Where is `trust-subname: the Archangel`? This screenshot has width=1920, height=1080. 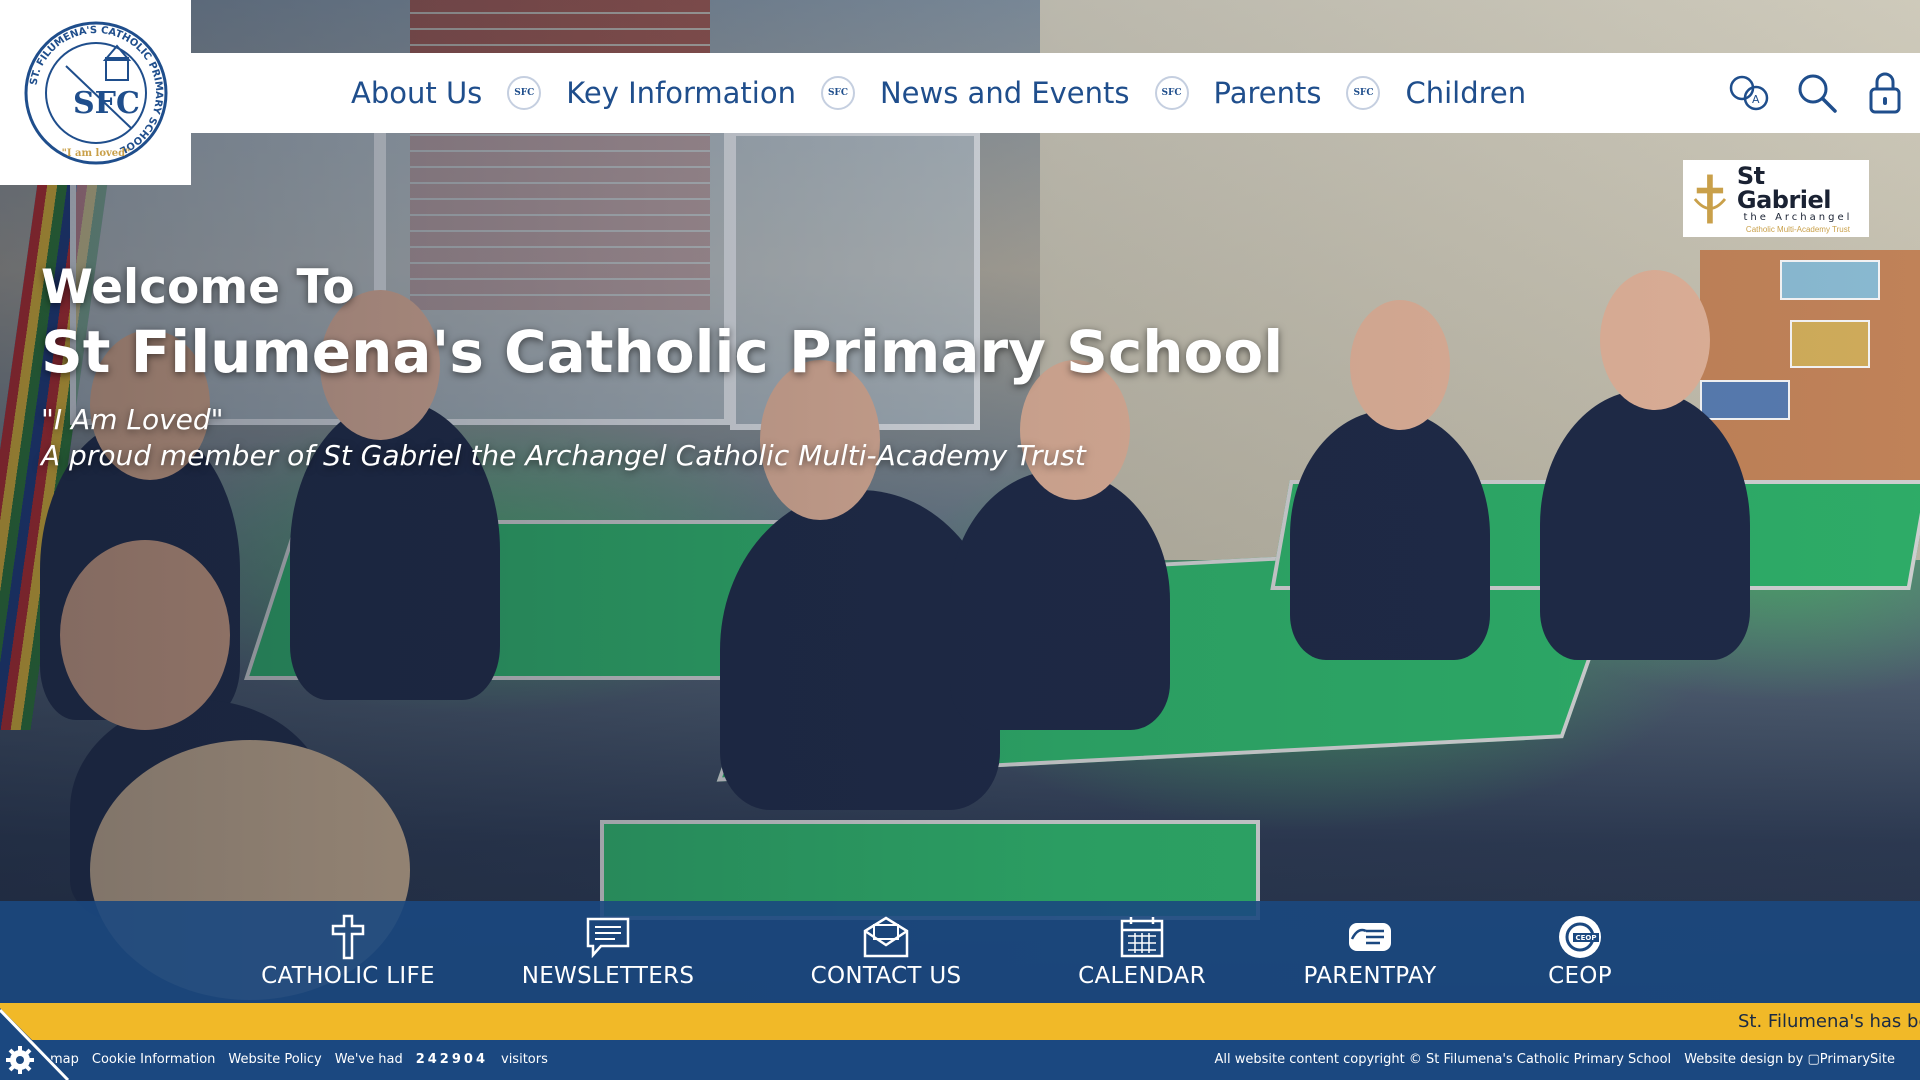
trust-subname: the Archangel is located at coordinates (1798, 217).